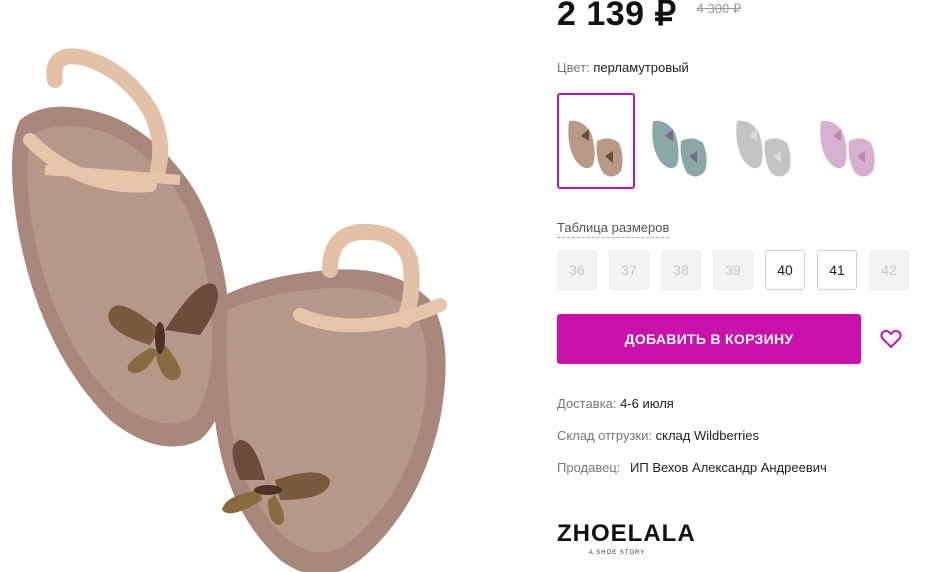 This screenshot has width=952, height=572. I want to click on warehouse-value: склад Wildberries, so click(707, 435).